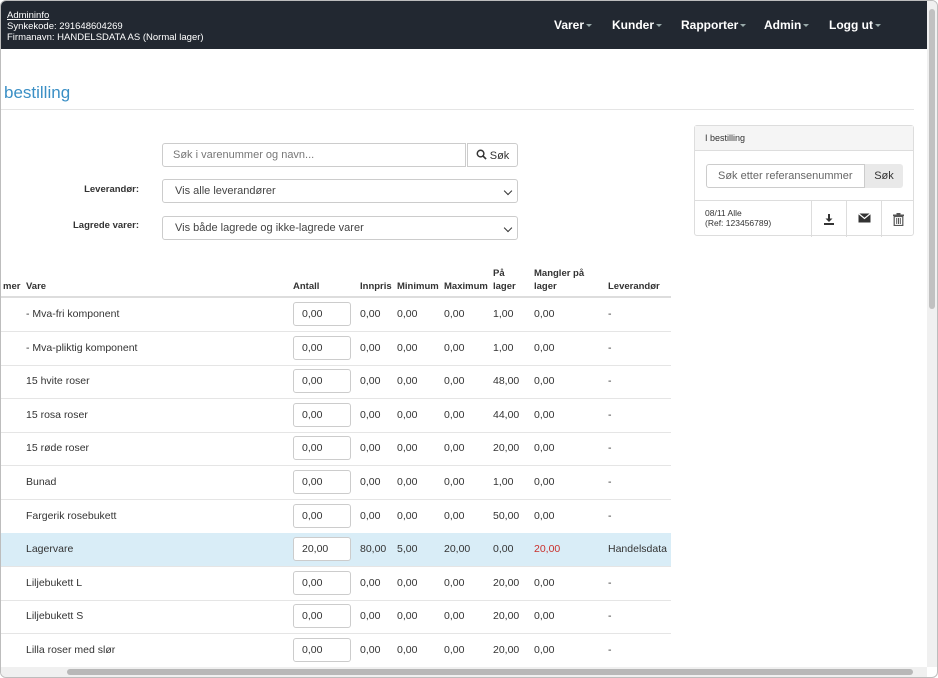 The width and height of the screenshot is (938, 678). I want to click on admininfo-link: Admininfo, so click(105, 15).